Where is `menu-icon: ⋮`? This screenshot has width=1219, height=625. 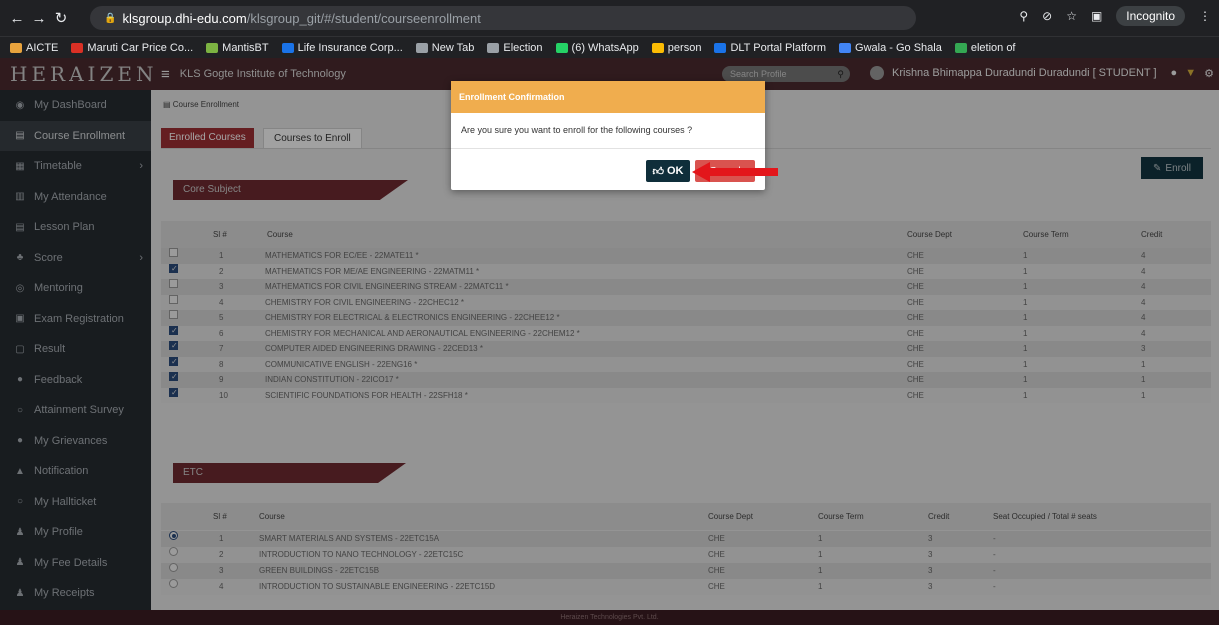
menu-icon: ⋮ is located at coordinates (1205, 16).